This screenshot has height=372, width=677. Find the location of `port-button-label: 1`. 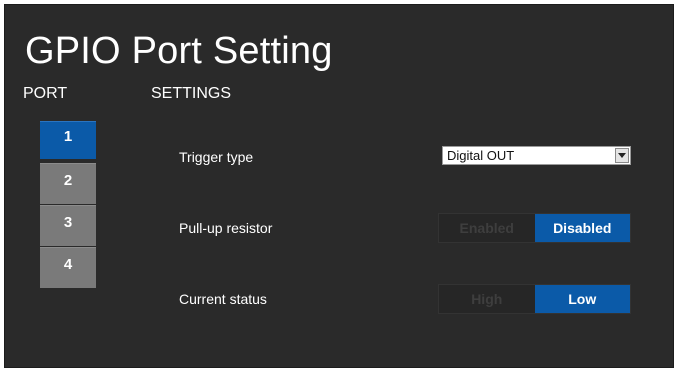

port-button-label: 1 is located at coordinates (68, 136).